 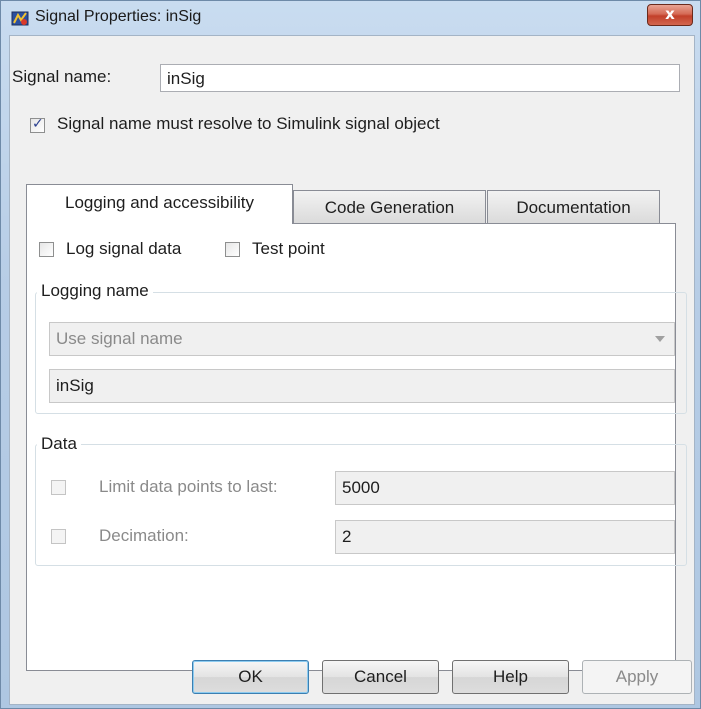 I want to click on logging-name-mode-value: Use signal name, so click(x=119, y=338).